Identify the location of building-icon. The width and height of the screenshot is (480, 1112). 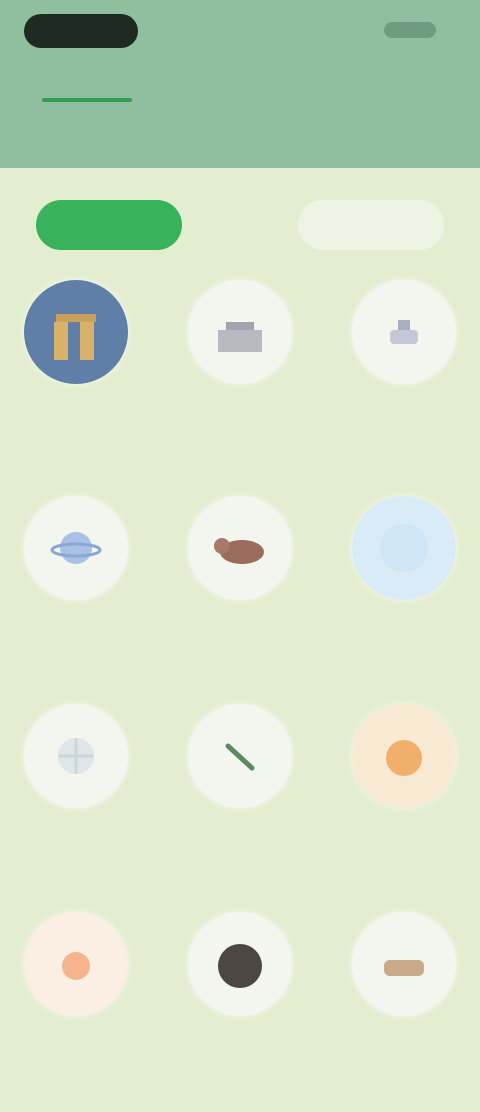
(240, 332).